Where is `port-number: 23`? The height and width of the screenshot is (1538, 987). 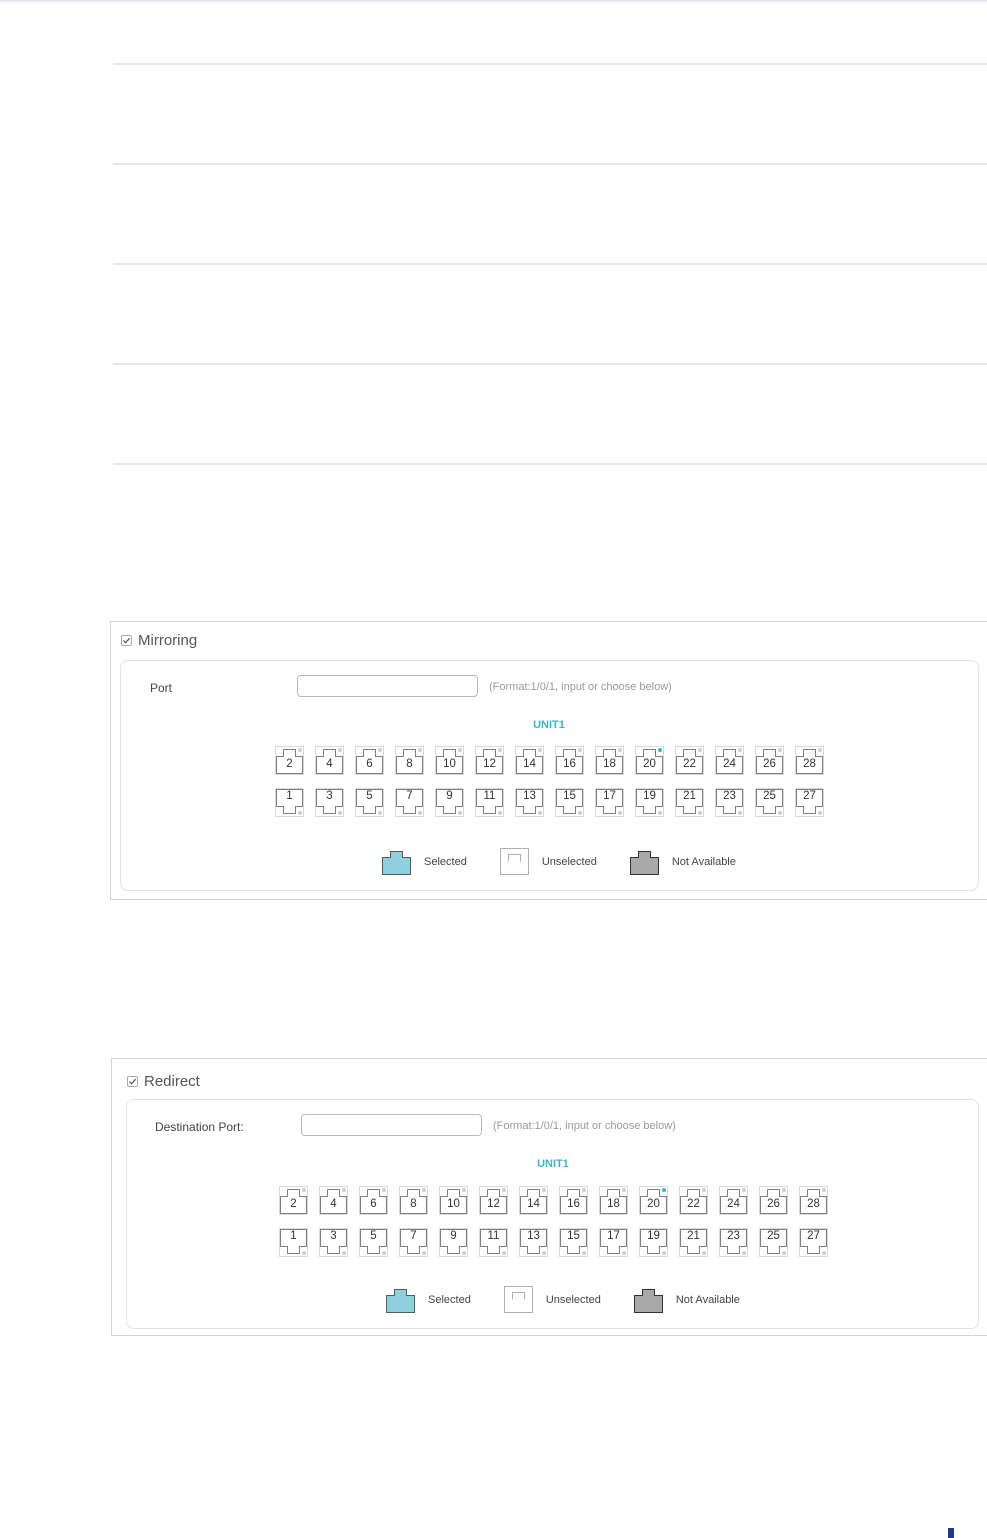 port-number: 23 is located at coordinates (729, 796).